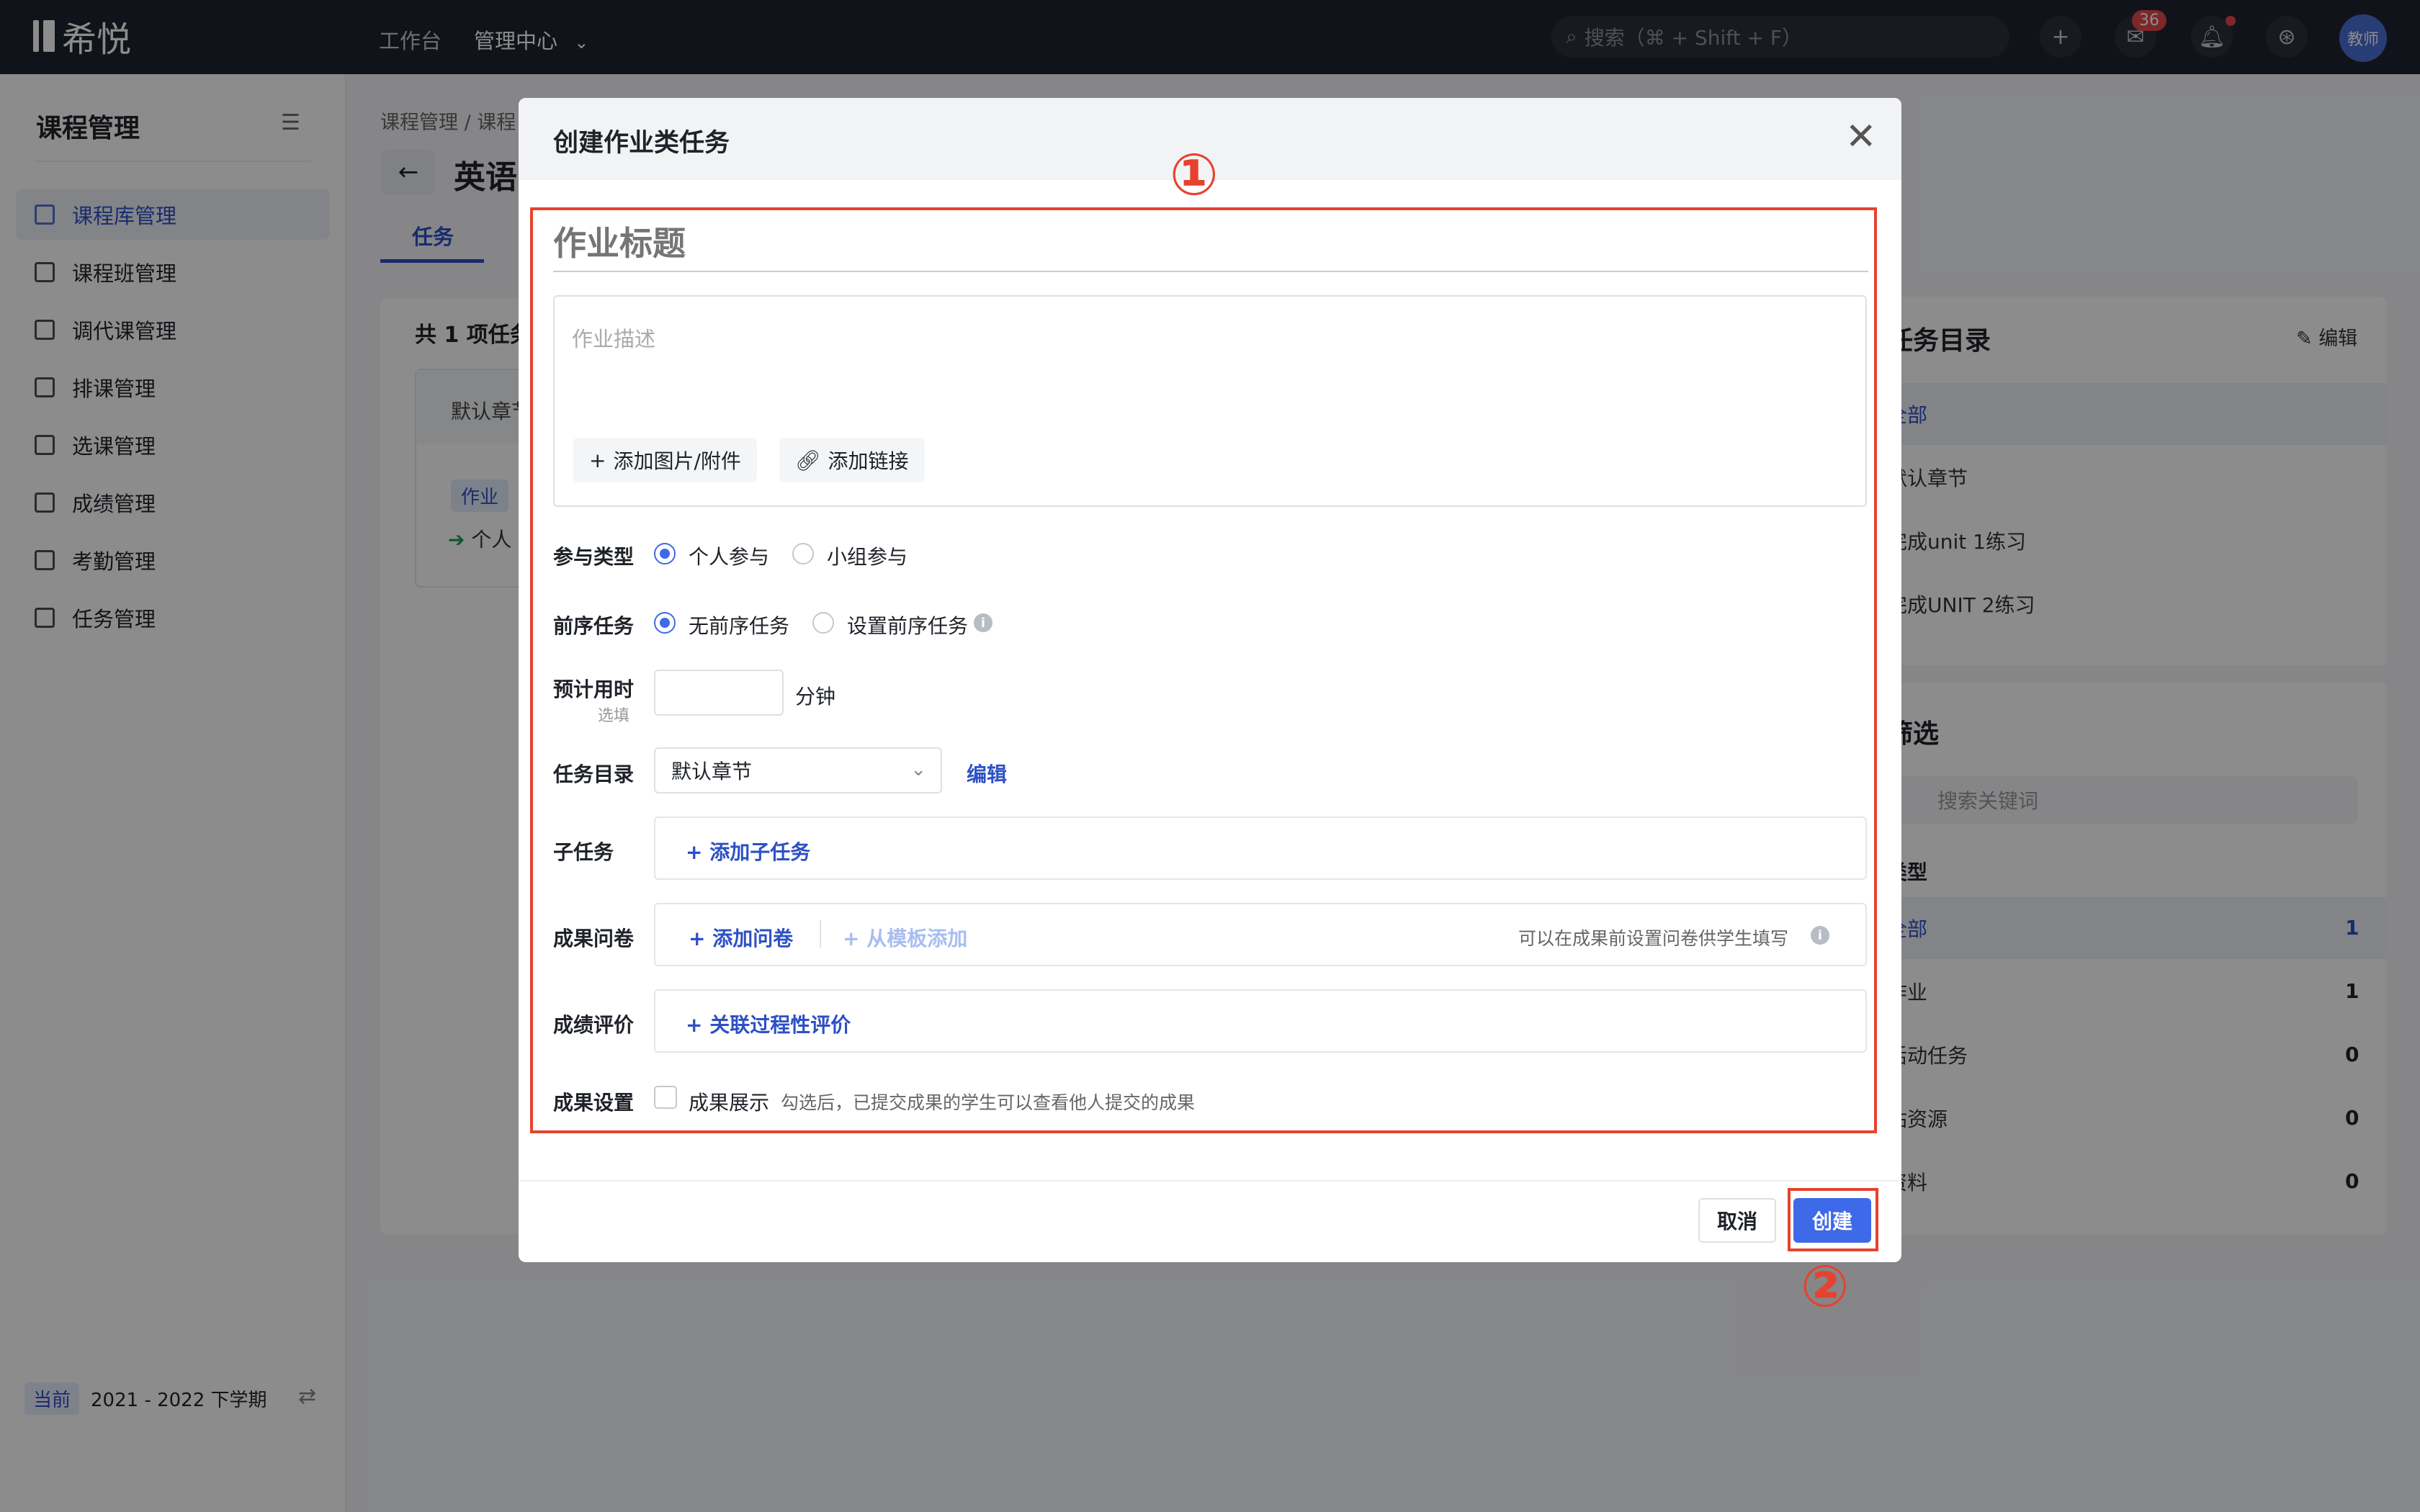 This screenshot has width=2420, height=1512. What do you see at coordinates (641, 143) in the screenshot?
I see `modal-title: 创建作业类任务` at bounding box center [641, 143].